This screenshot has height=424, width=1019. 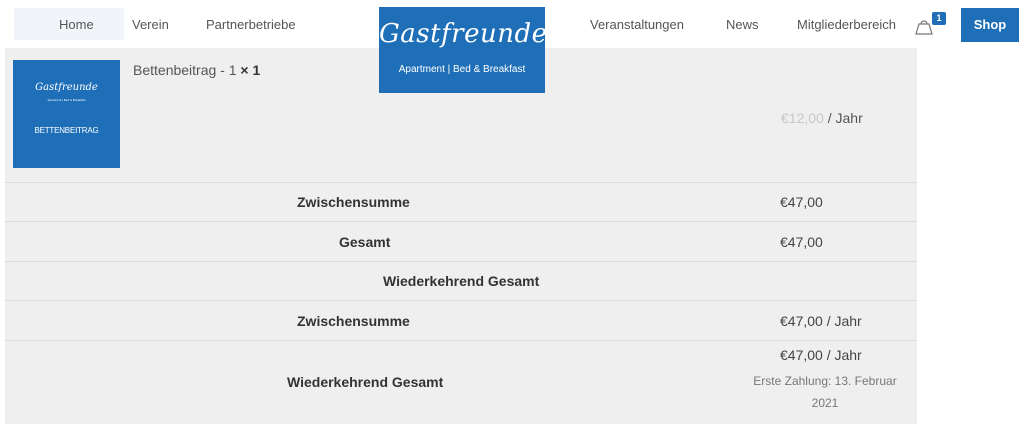 What do you see at coordinates (66, 130) in the screenshot?
I see `thumbnail-label: BETTENBEITRAG` at bounding box center [66, 130].